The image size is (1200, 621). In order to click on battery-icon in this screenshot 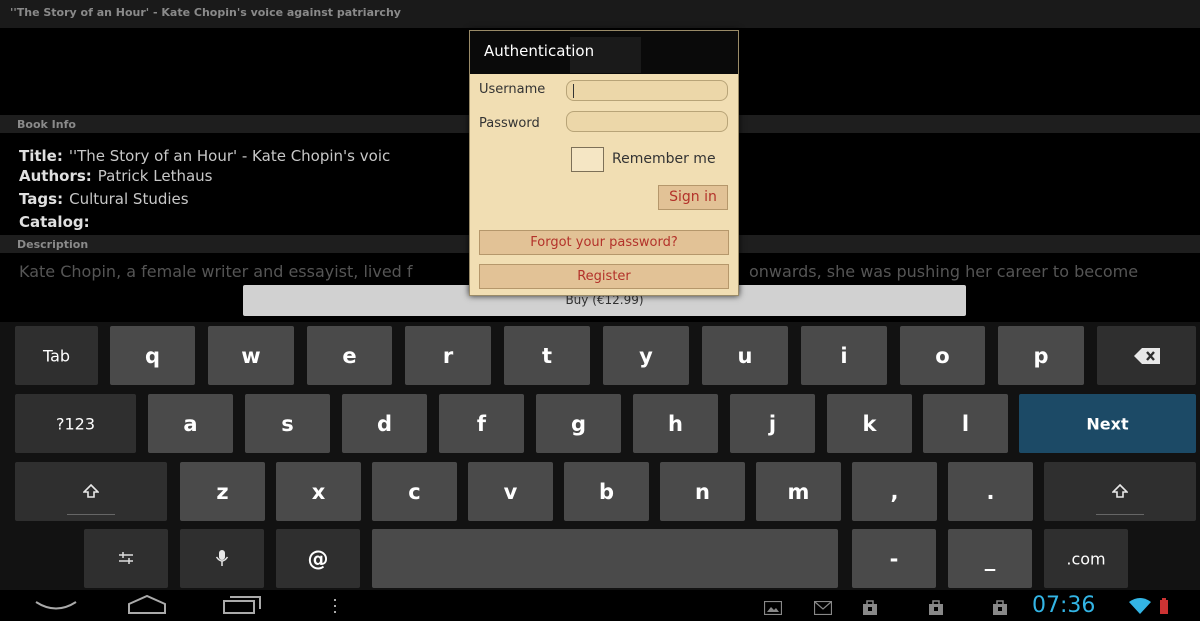, I will do `click(1164, 606)`.